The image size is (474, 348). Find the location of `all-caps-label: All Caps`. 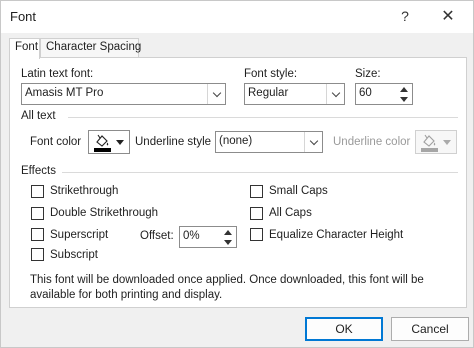

all-caps-label: All Caps is located at coordinates (290, 213).